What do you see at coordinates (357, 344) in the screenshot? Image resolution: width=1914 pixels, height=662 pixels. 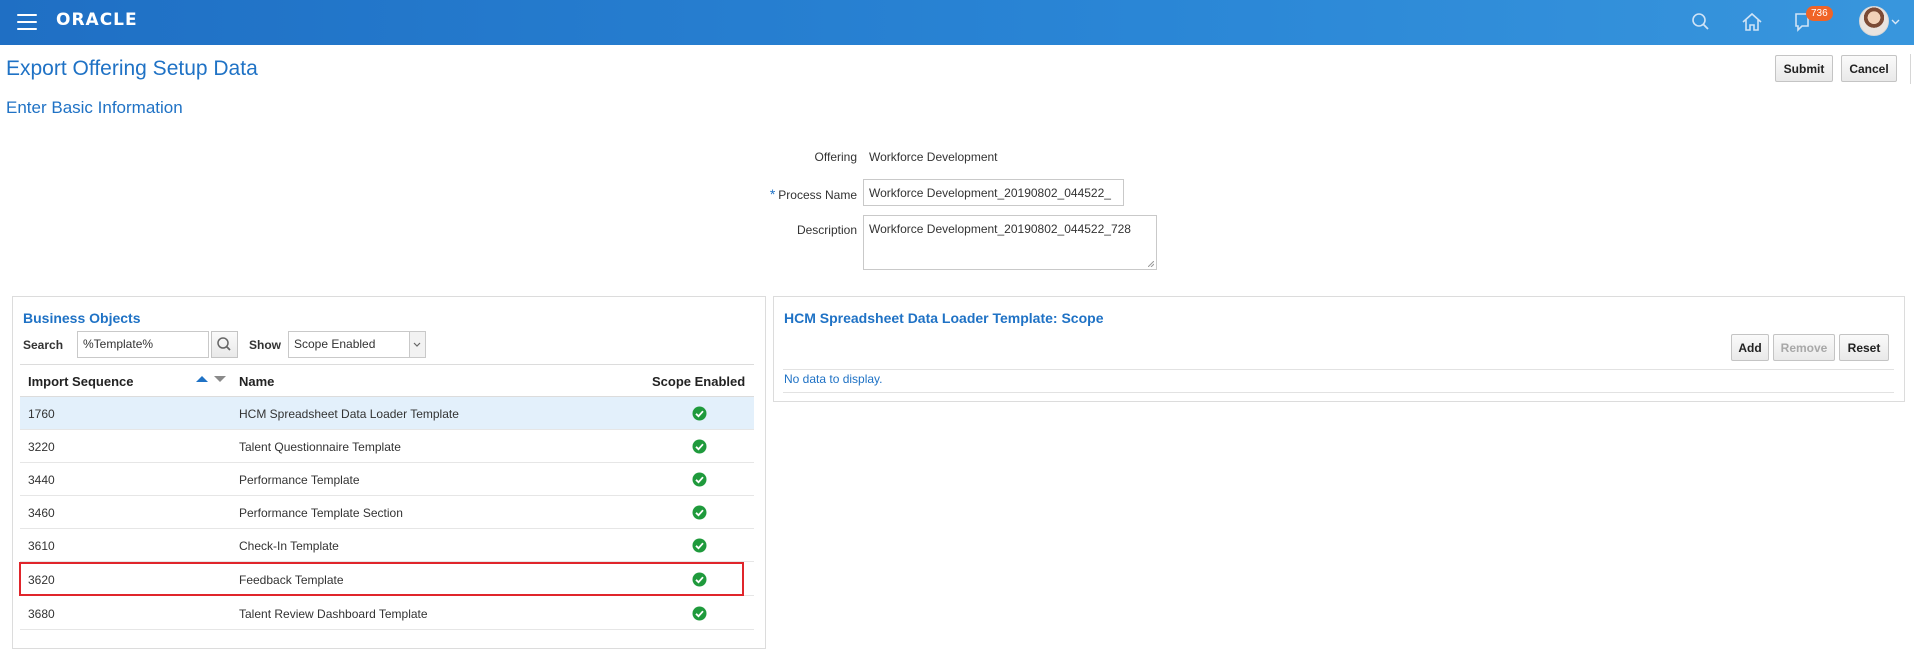 I see `show-select: Scope Enabled` at bounding box center [357, 344].